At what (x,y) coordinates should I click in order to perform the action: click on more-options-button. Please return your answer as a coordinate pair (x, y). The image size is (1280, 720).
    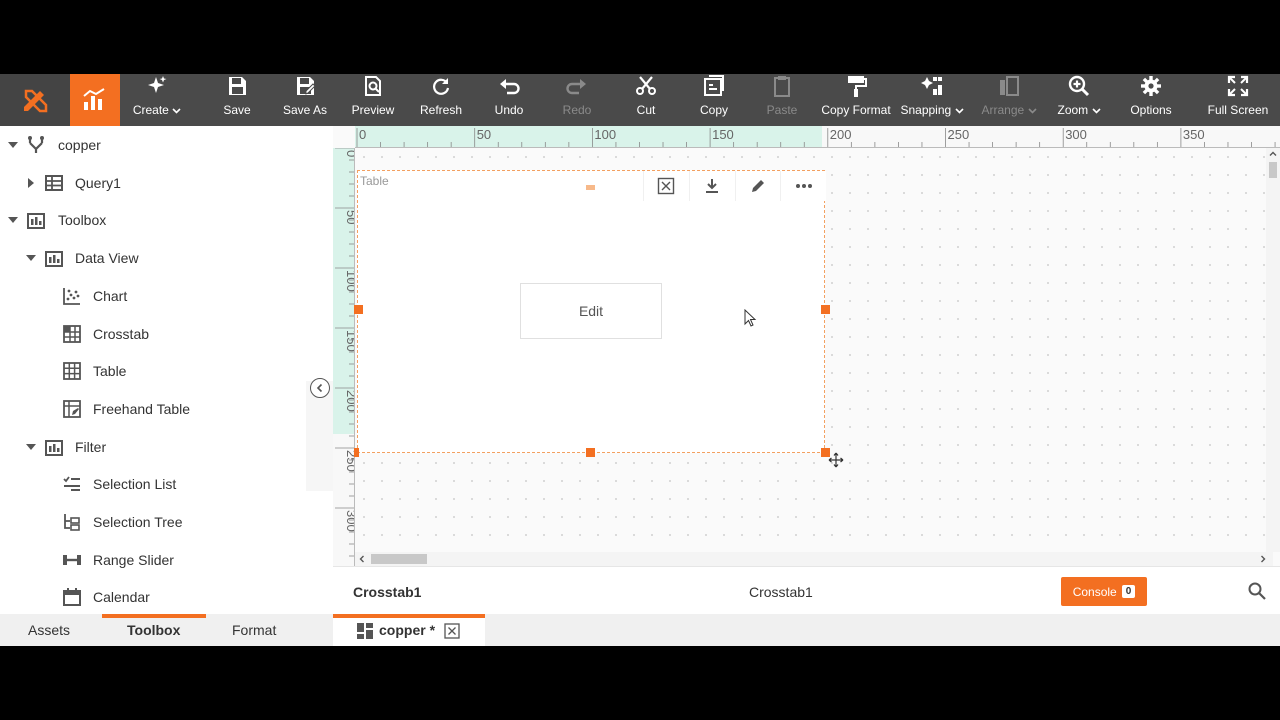
    Looking at the image, I should click on (803, 186).